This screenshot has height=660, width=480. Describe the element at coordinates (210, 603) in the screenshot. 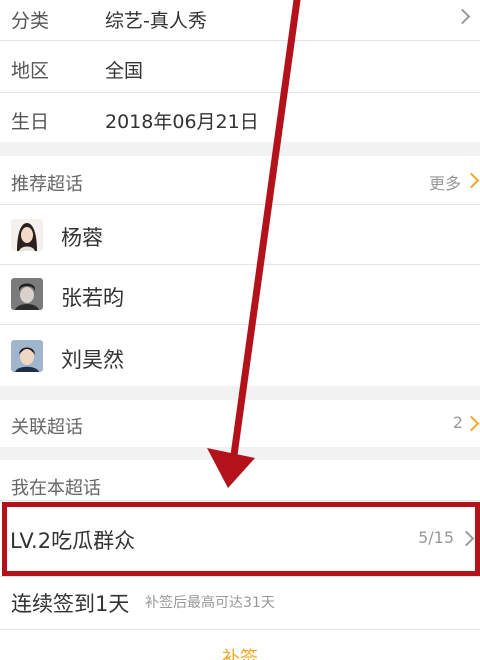

I see `streak-note: 补签后最高可达31天` at that location.